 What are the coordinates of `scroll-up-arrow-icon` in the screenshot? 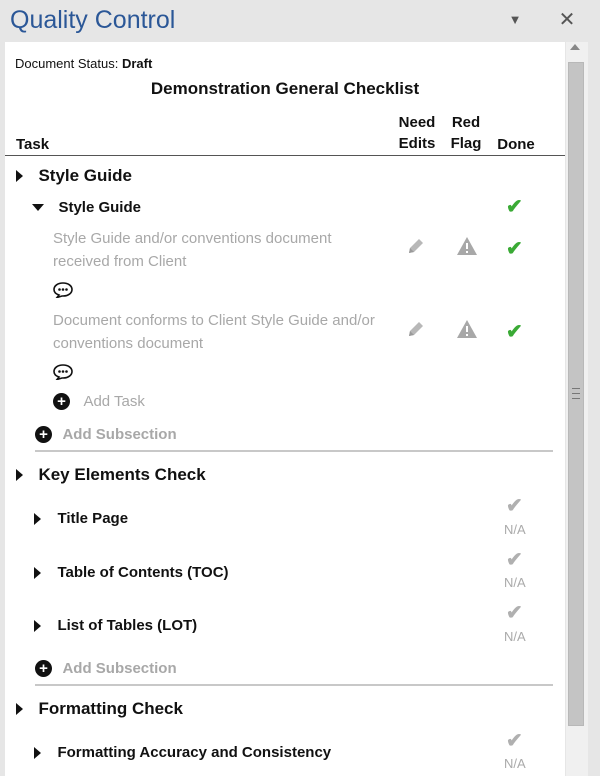 It's located at (575, 47).